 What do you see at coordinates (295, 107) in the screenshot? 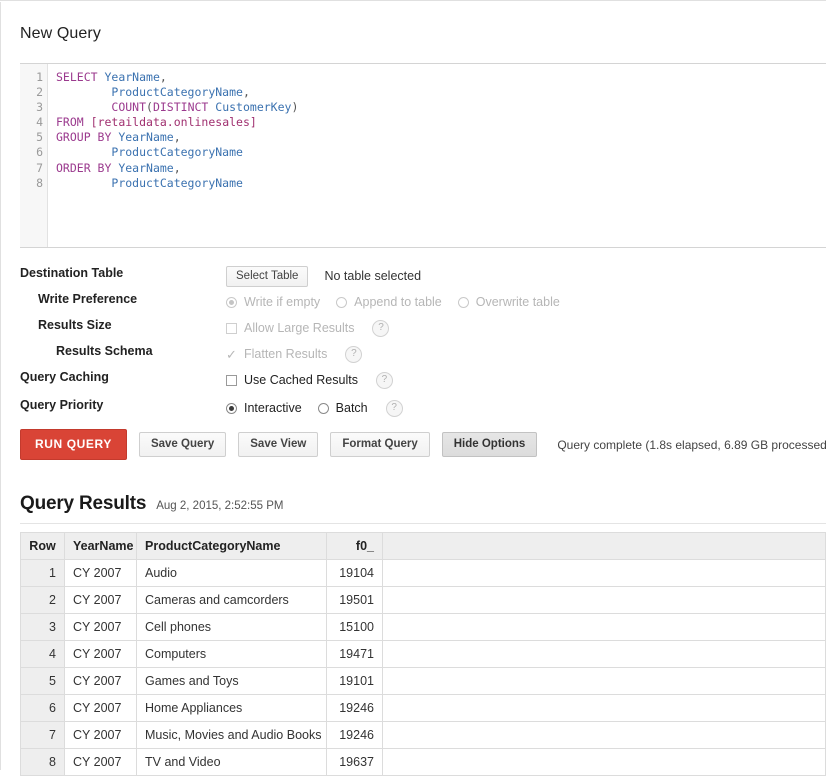
I see `code-token: )` at bounding box center [295, 107].